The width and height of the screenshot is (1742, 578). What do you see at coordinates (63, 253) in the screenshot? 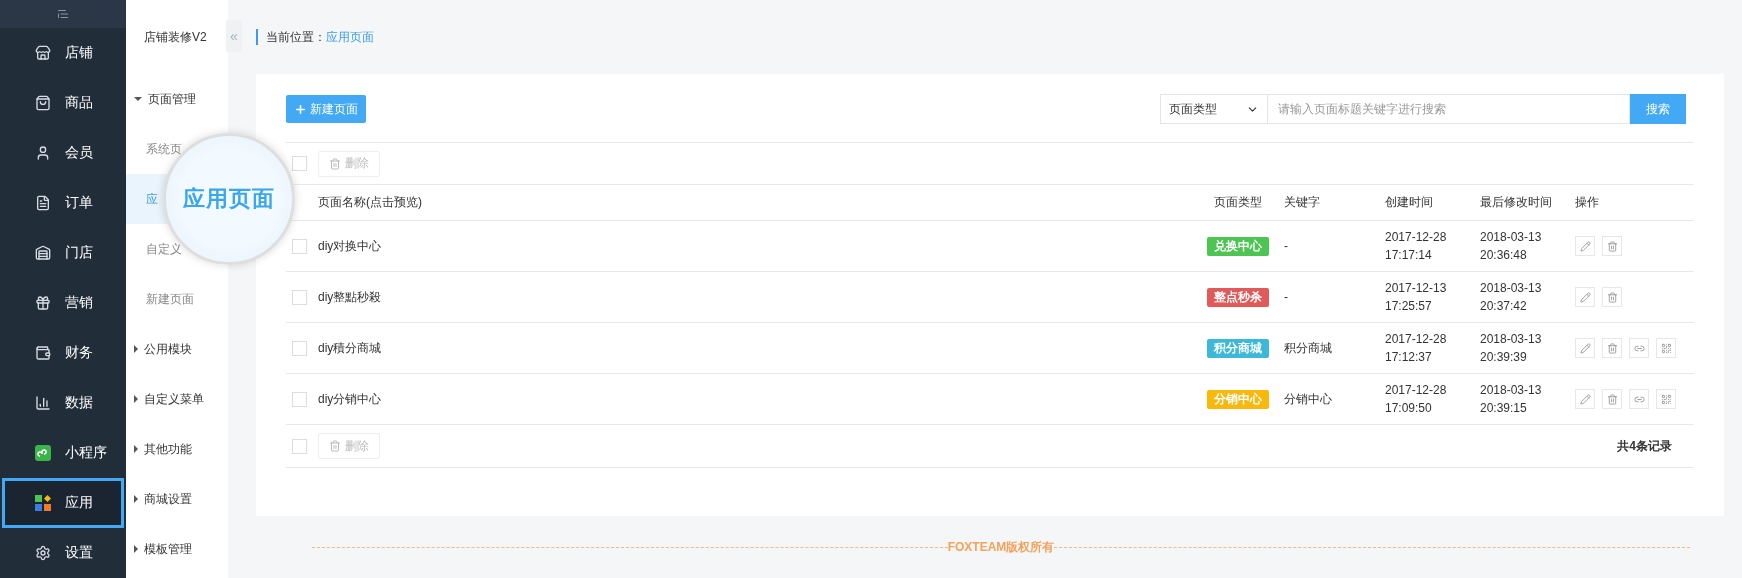
I see `nav-item: 门店` at bounding box center [63, 253].